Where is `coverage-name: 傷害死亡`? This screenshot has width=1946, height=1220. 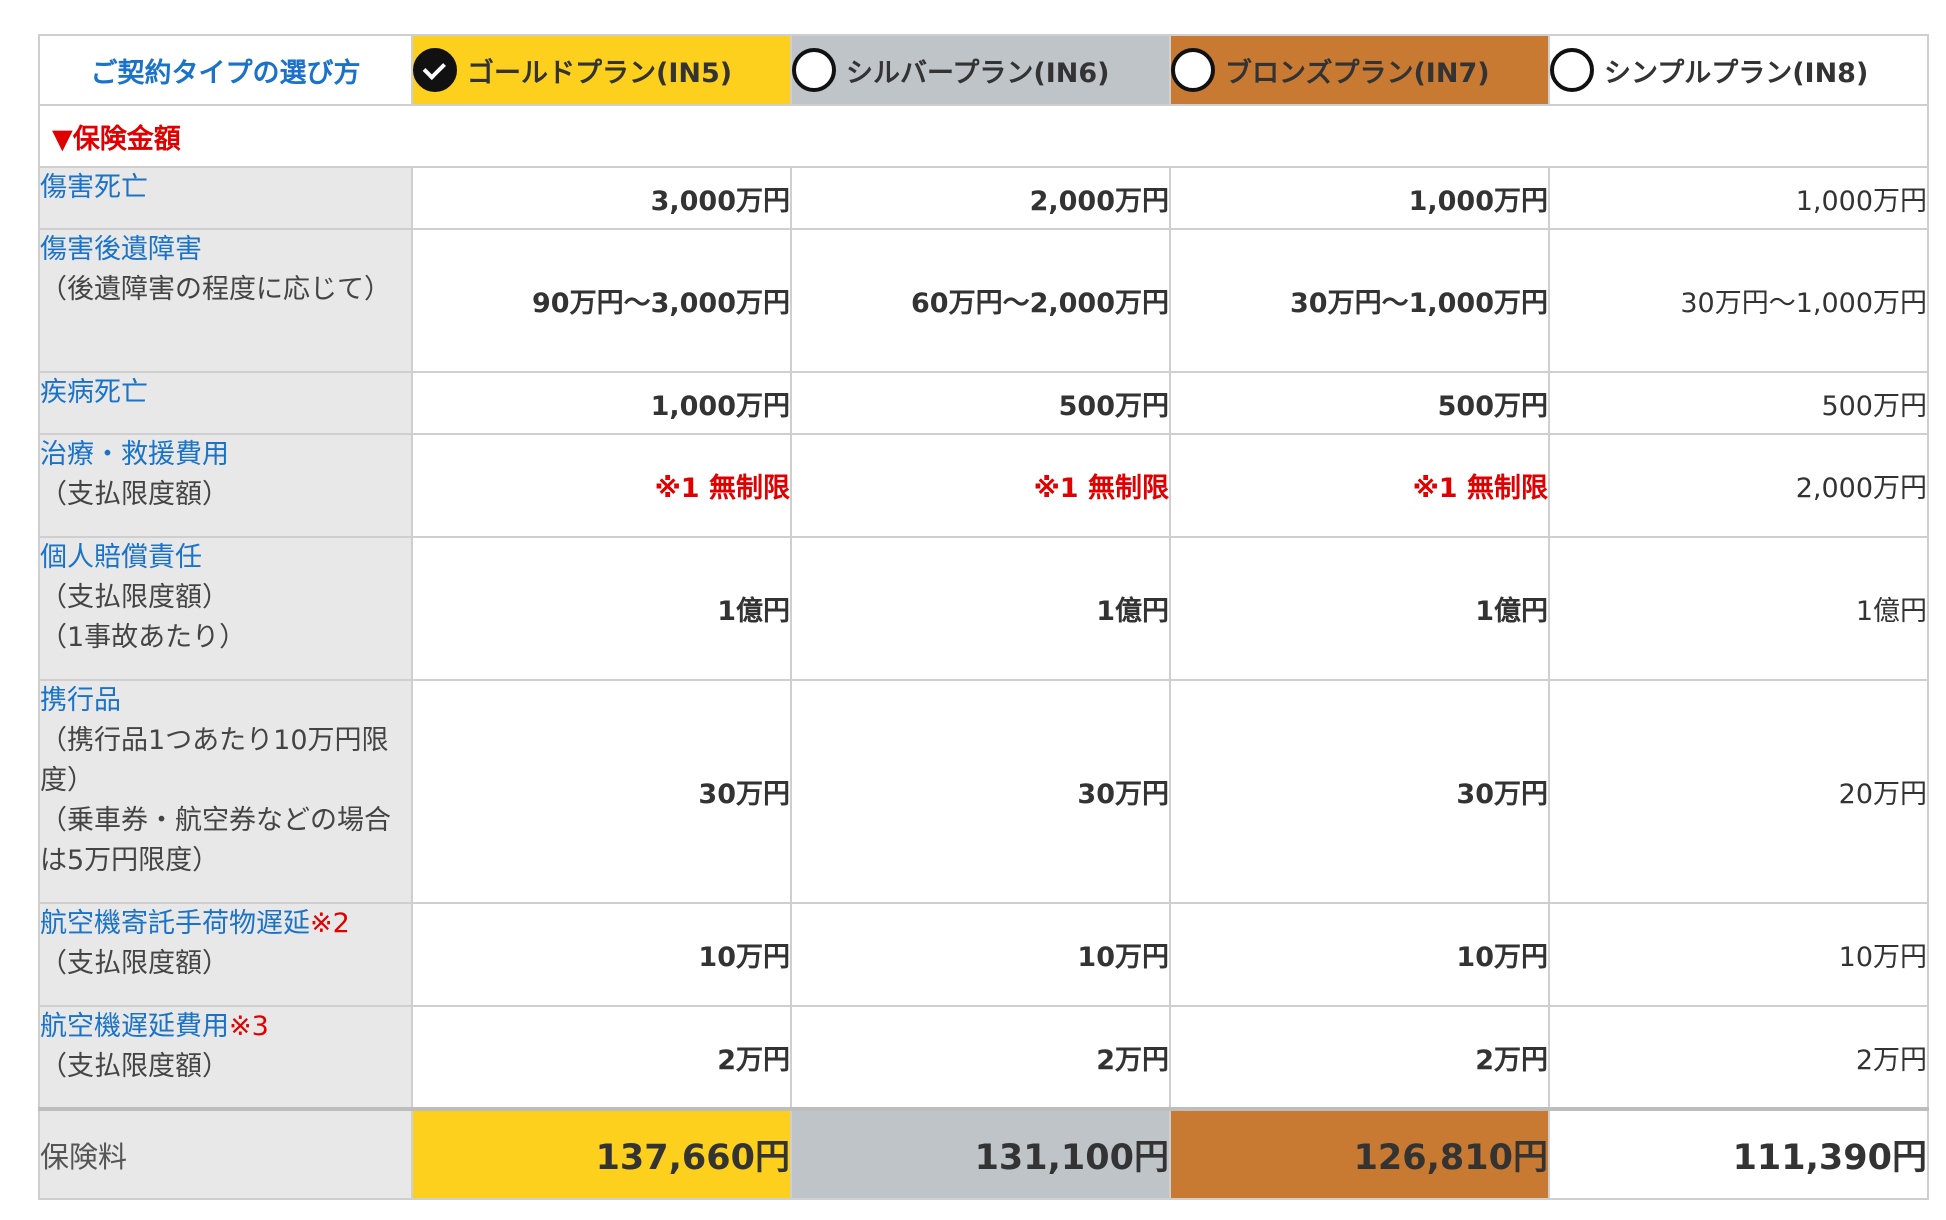
coverage-name: 傷害死亡 is located at coordinates (94, 187).